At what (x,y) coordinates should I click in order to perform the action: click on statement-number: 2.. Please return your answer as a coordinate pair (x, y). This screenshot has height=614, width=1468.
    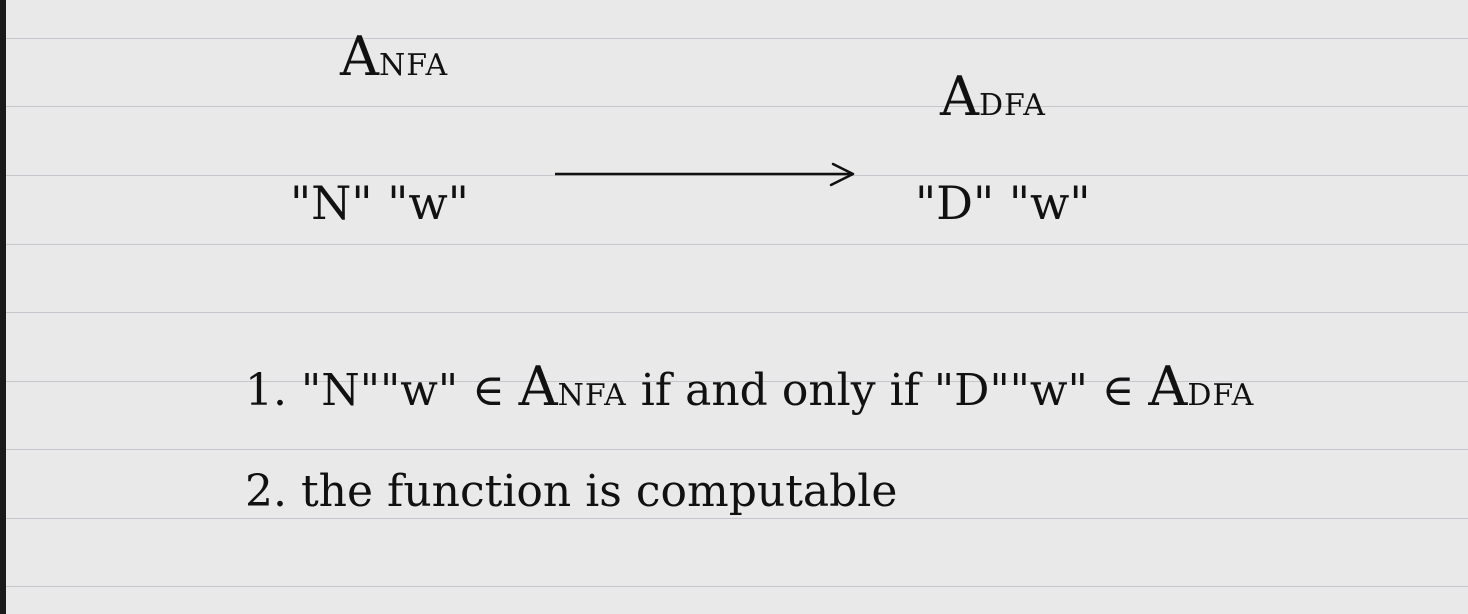
    Looking at the image, I should click on (266, 491).